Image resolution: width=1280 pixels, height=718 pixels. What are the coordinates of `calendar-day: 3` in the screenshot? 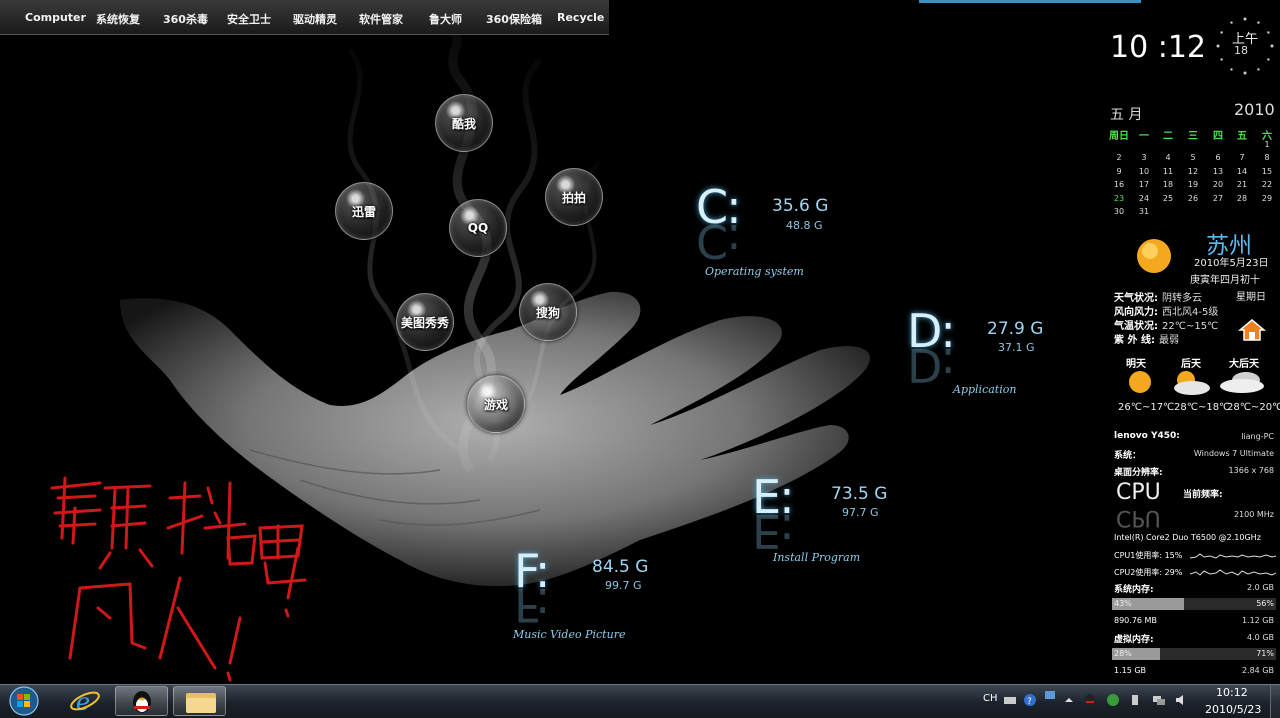 It's located at (1144, 157).